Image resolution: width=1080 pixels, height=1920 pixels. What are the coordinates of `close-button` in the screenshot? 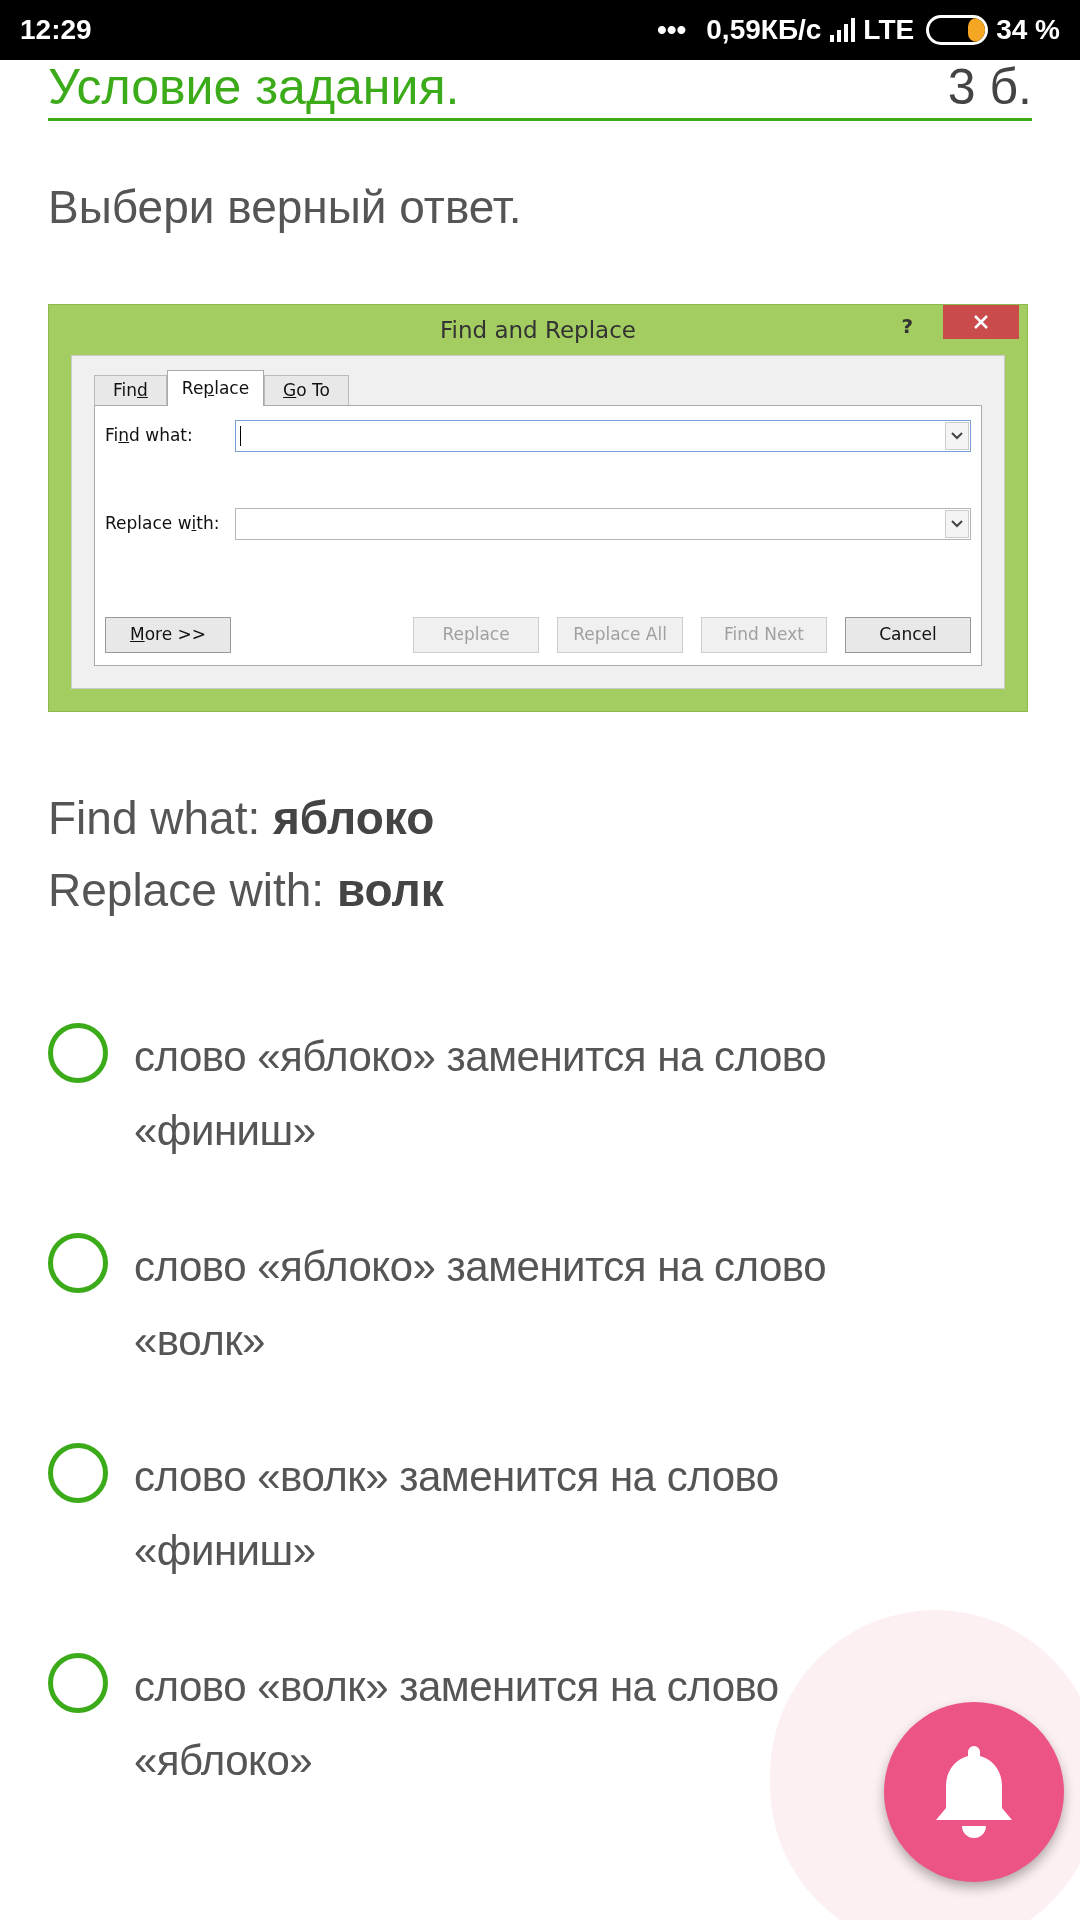 It's located at (981, 322).